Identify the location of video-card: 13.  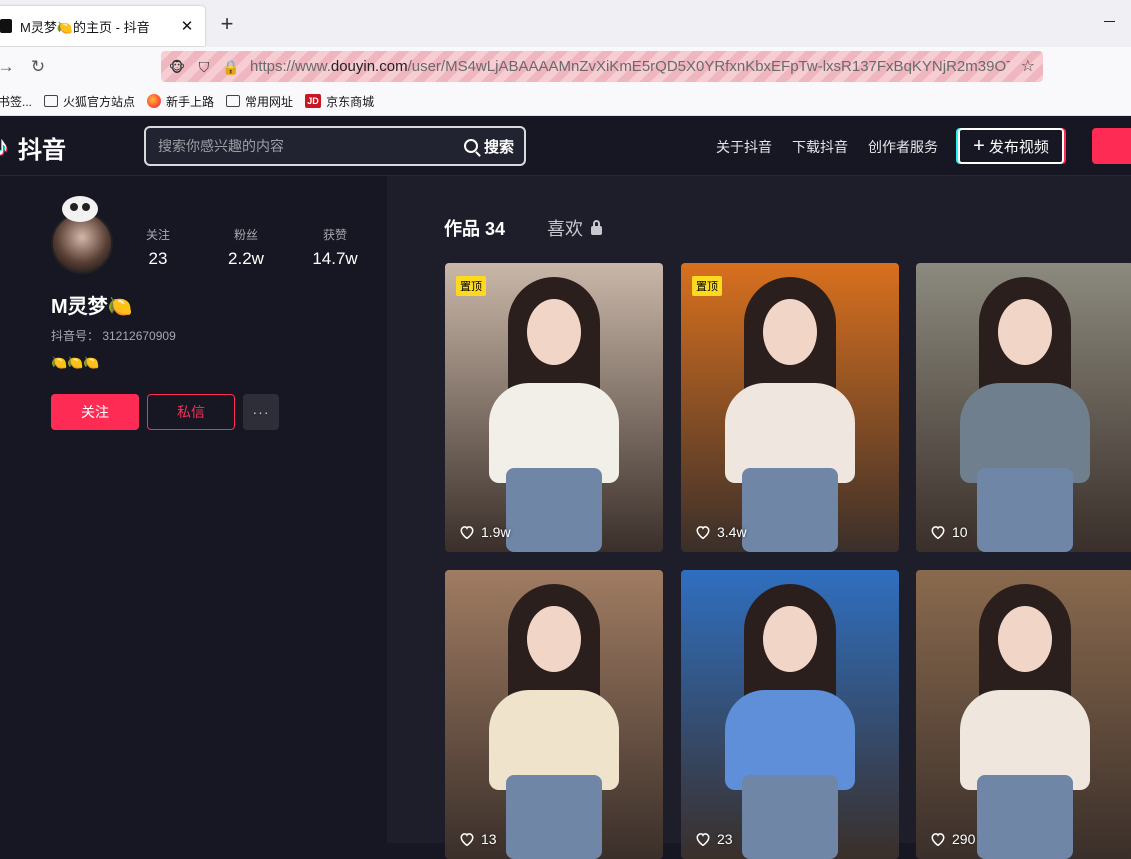
(554, 714).